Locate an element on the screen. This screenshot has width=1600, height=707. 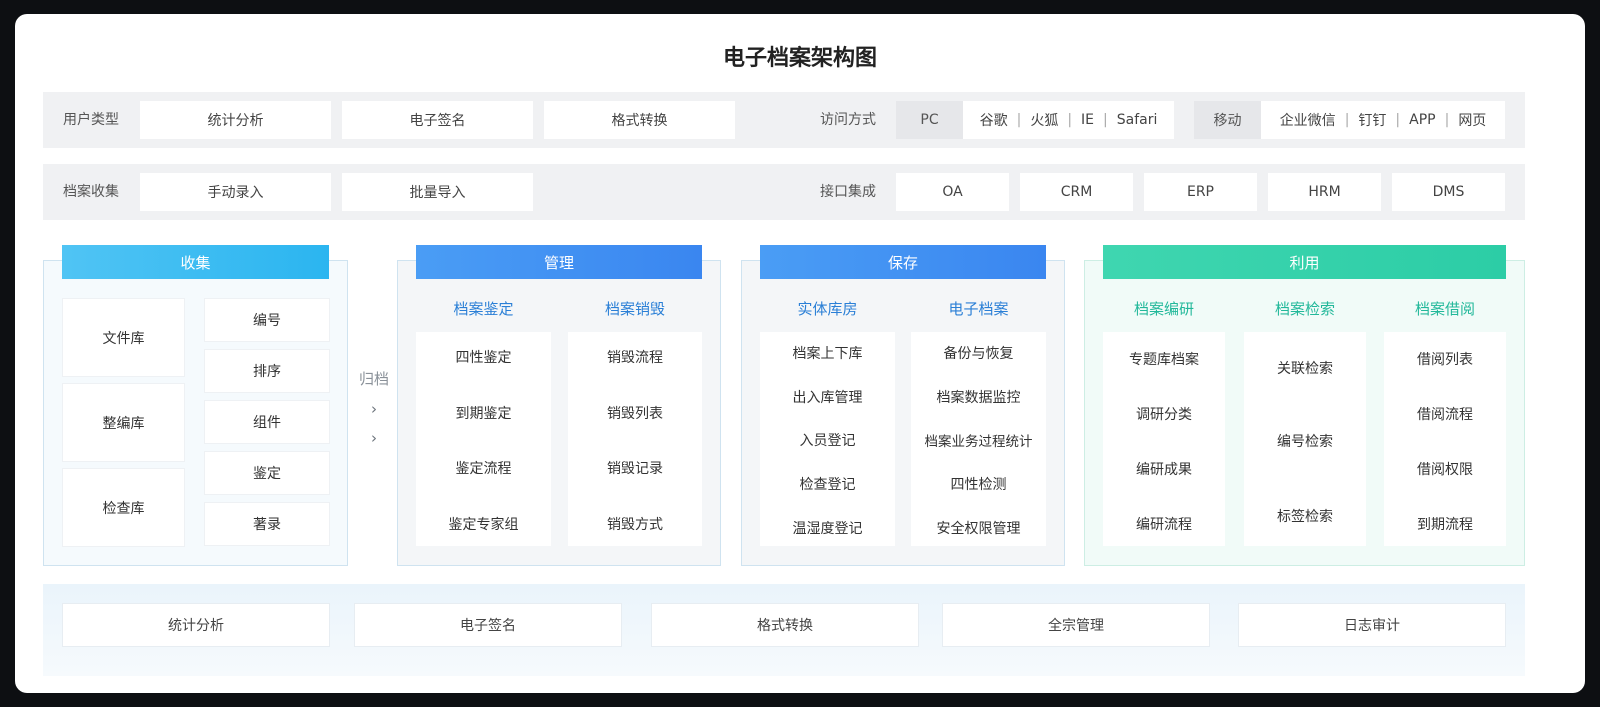
user-type-item: 格式转换 is located at coordinates (639, 120).